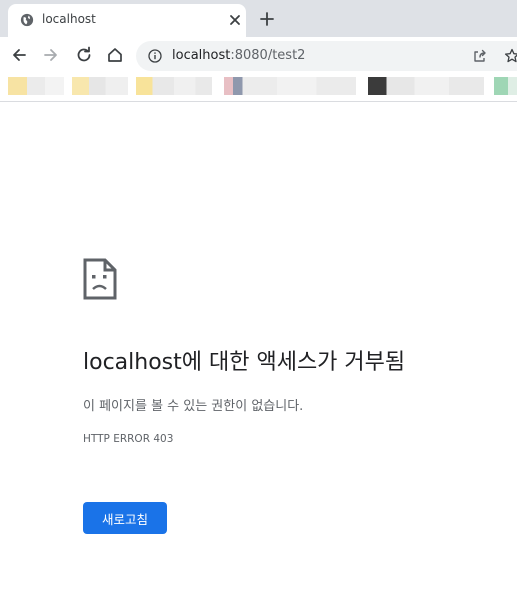 Image resolution: width=517 pixels, height=606 pixels. Describe the element at coordinates (19, 55) in the screenshot. I see `back-icon` at that location.